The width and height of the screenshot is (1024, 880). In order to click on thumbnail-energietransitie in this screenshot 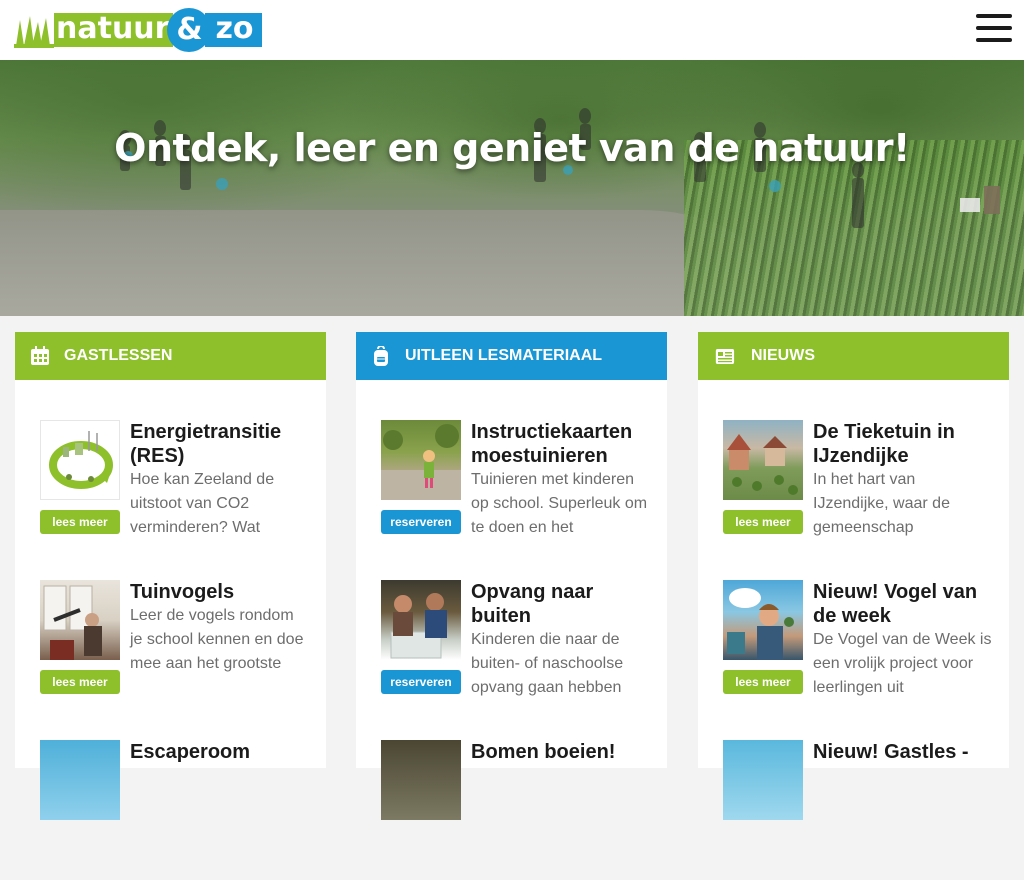, I will do `click(80, 460)`.